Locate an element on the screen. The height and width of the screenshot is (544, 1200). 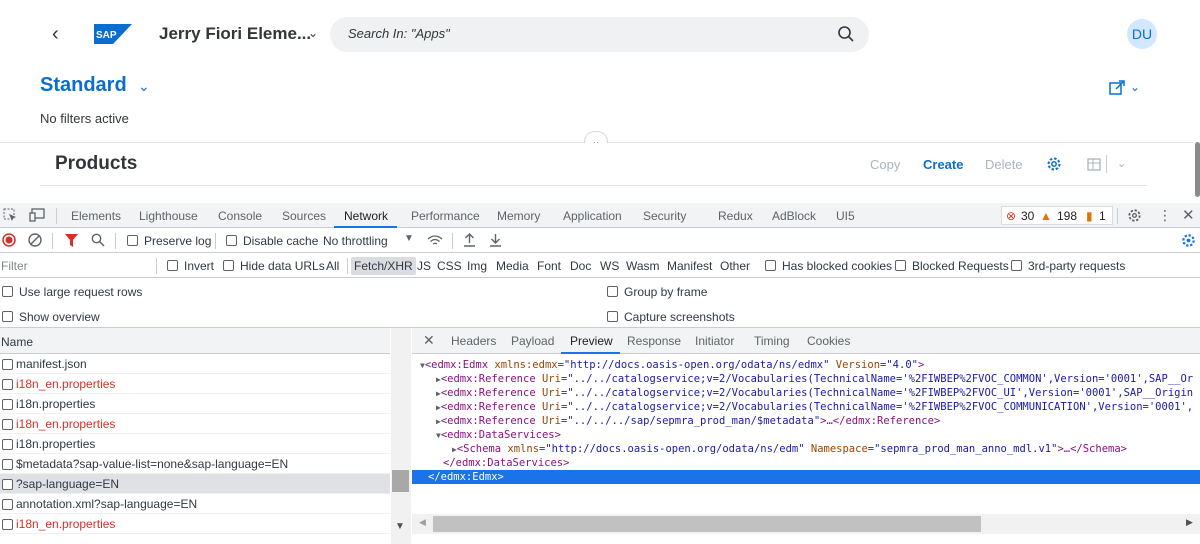
large-rows-checkbox is located at coordinates (7, 291).